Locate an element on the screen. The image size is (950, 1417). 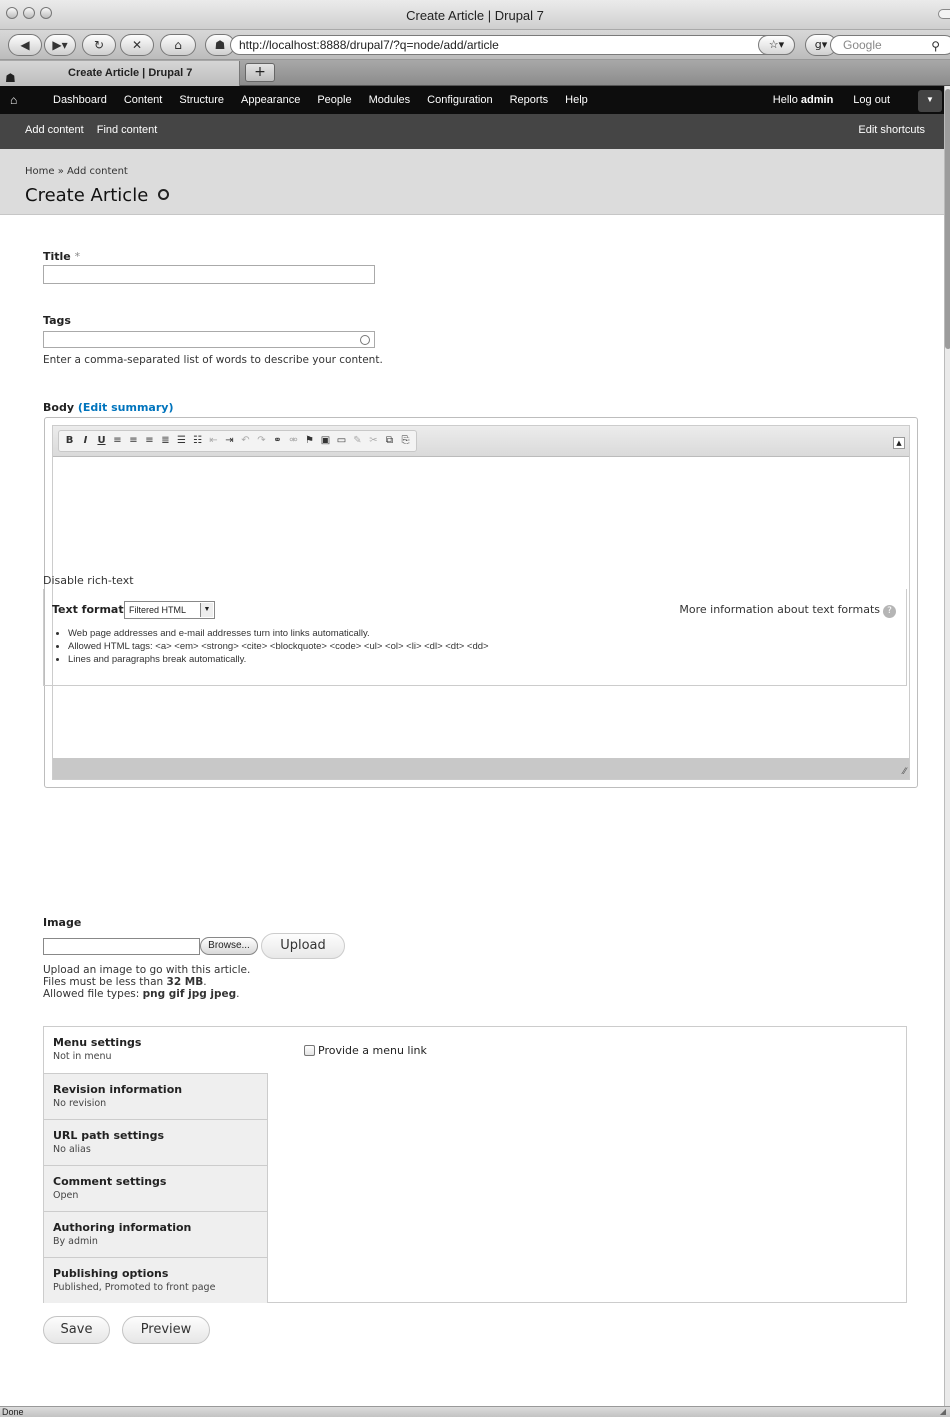
preview-button: Preview is located at coordinates (166, 1330).